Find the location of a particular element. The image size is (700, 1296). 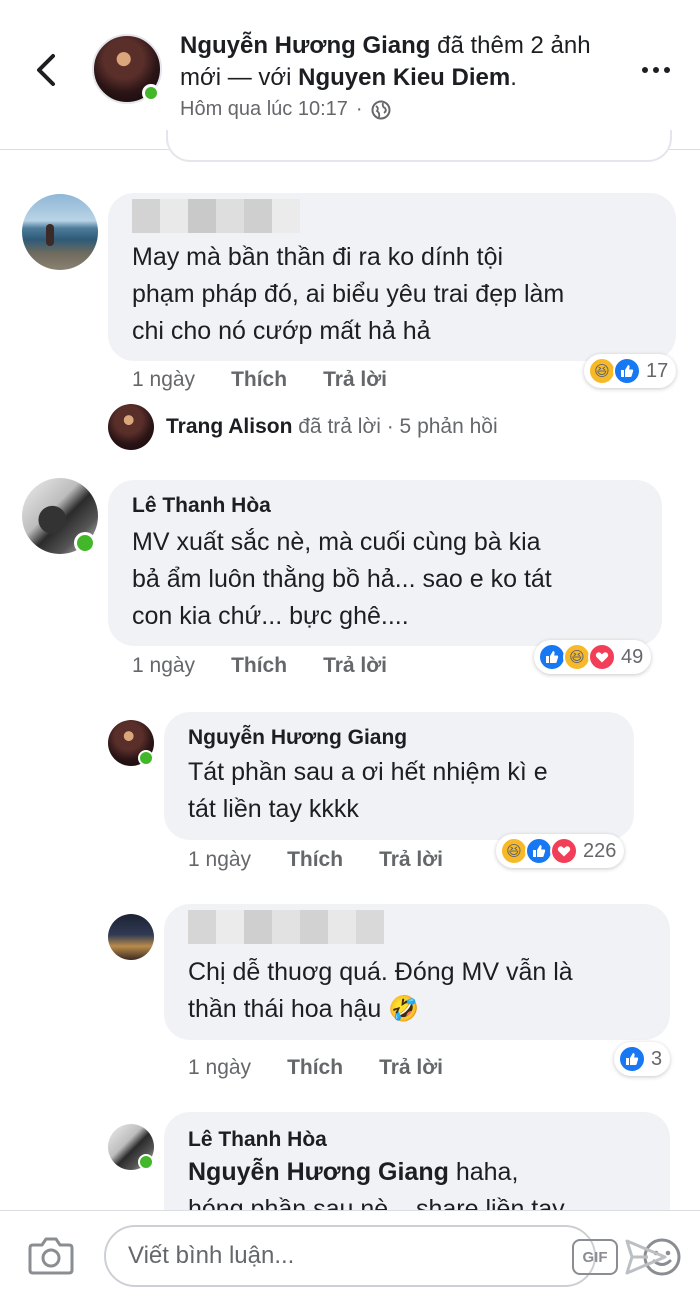

back-button is located at coordinates (46, 70).